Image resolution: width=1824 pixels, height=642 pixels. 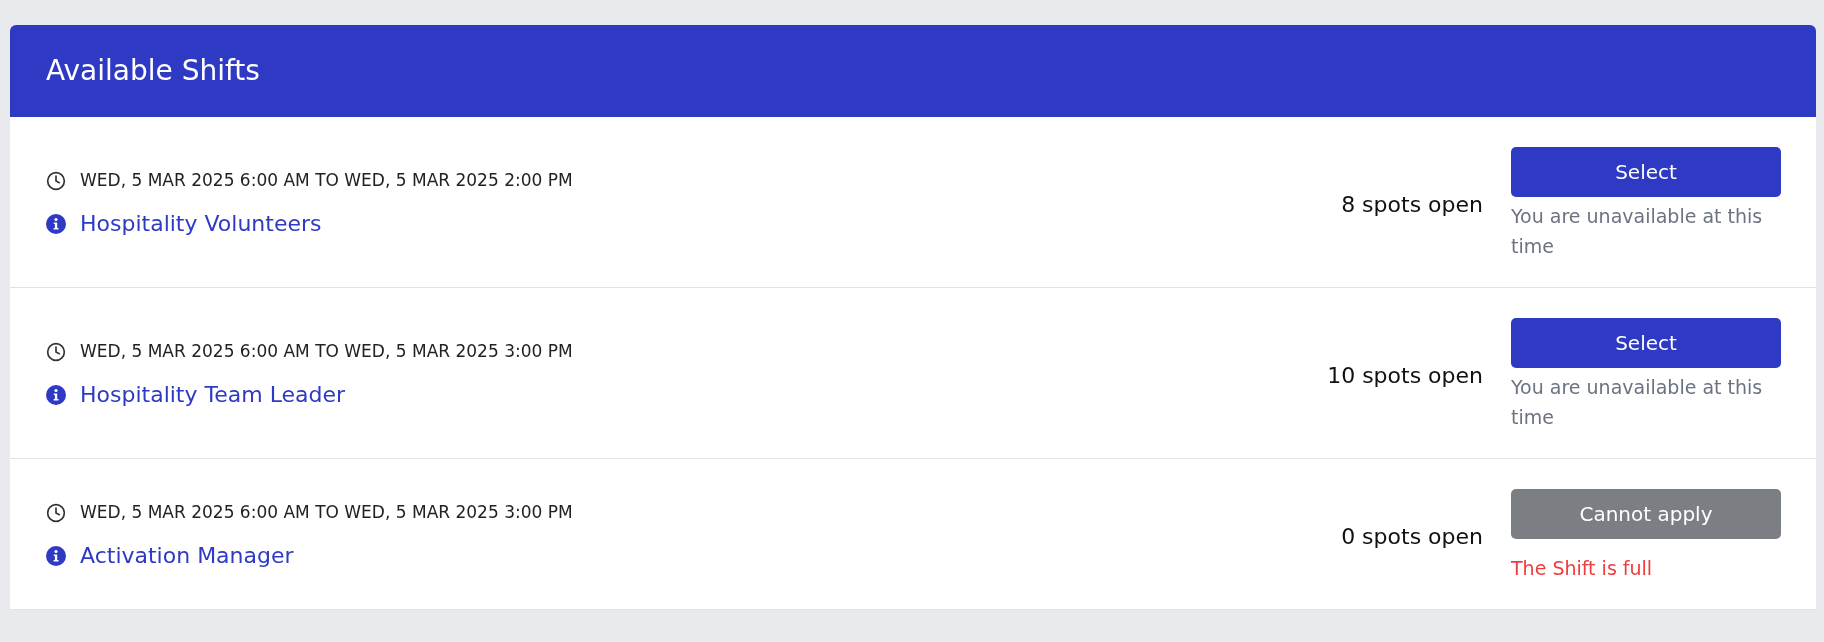 What do you see at coordinates (213, 395) in the screenshot?
I see `shift-name-link: Hospitality Team Leader` at bounding box center [213, 395].